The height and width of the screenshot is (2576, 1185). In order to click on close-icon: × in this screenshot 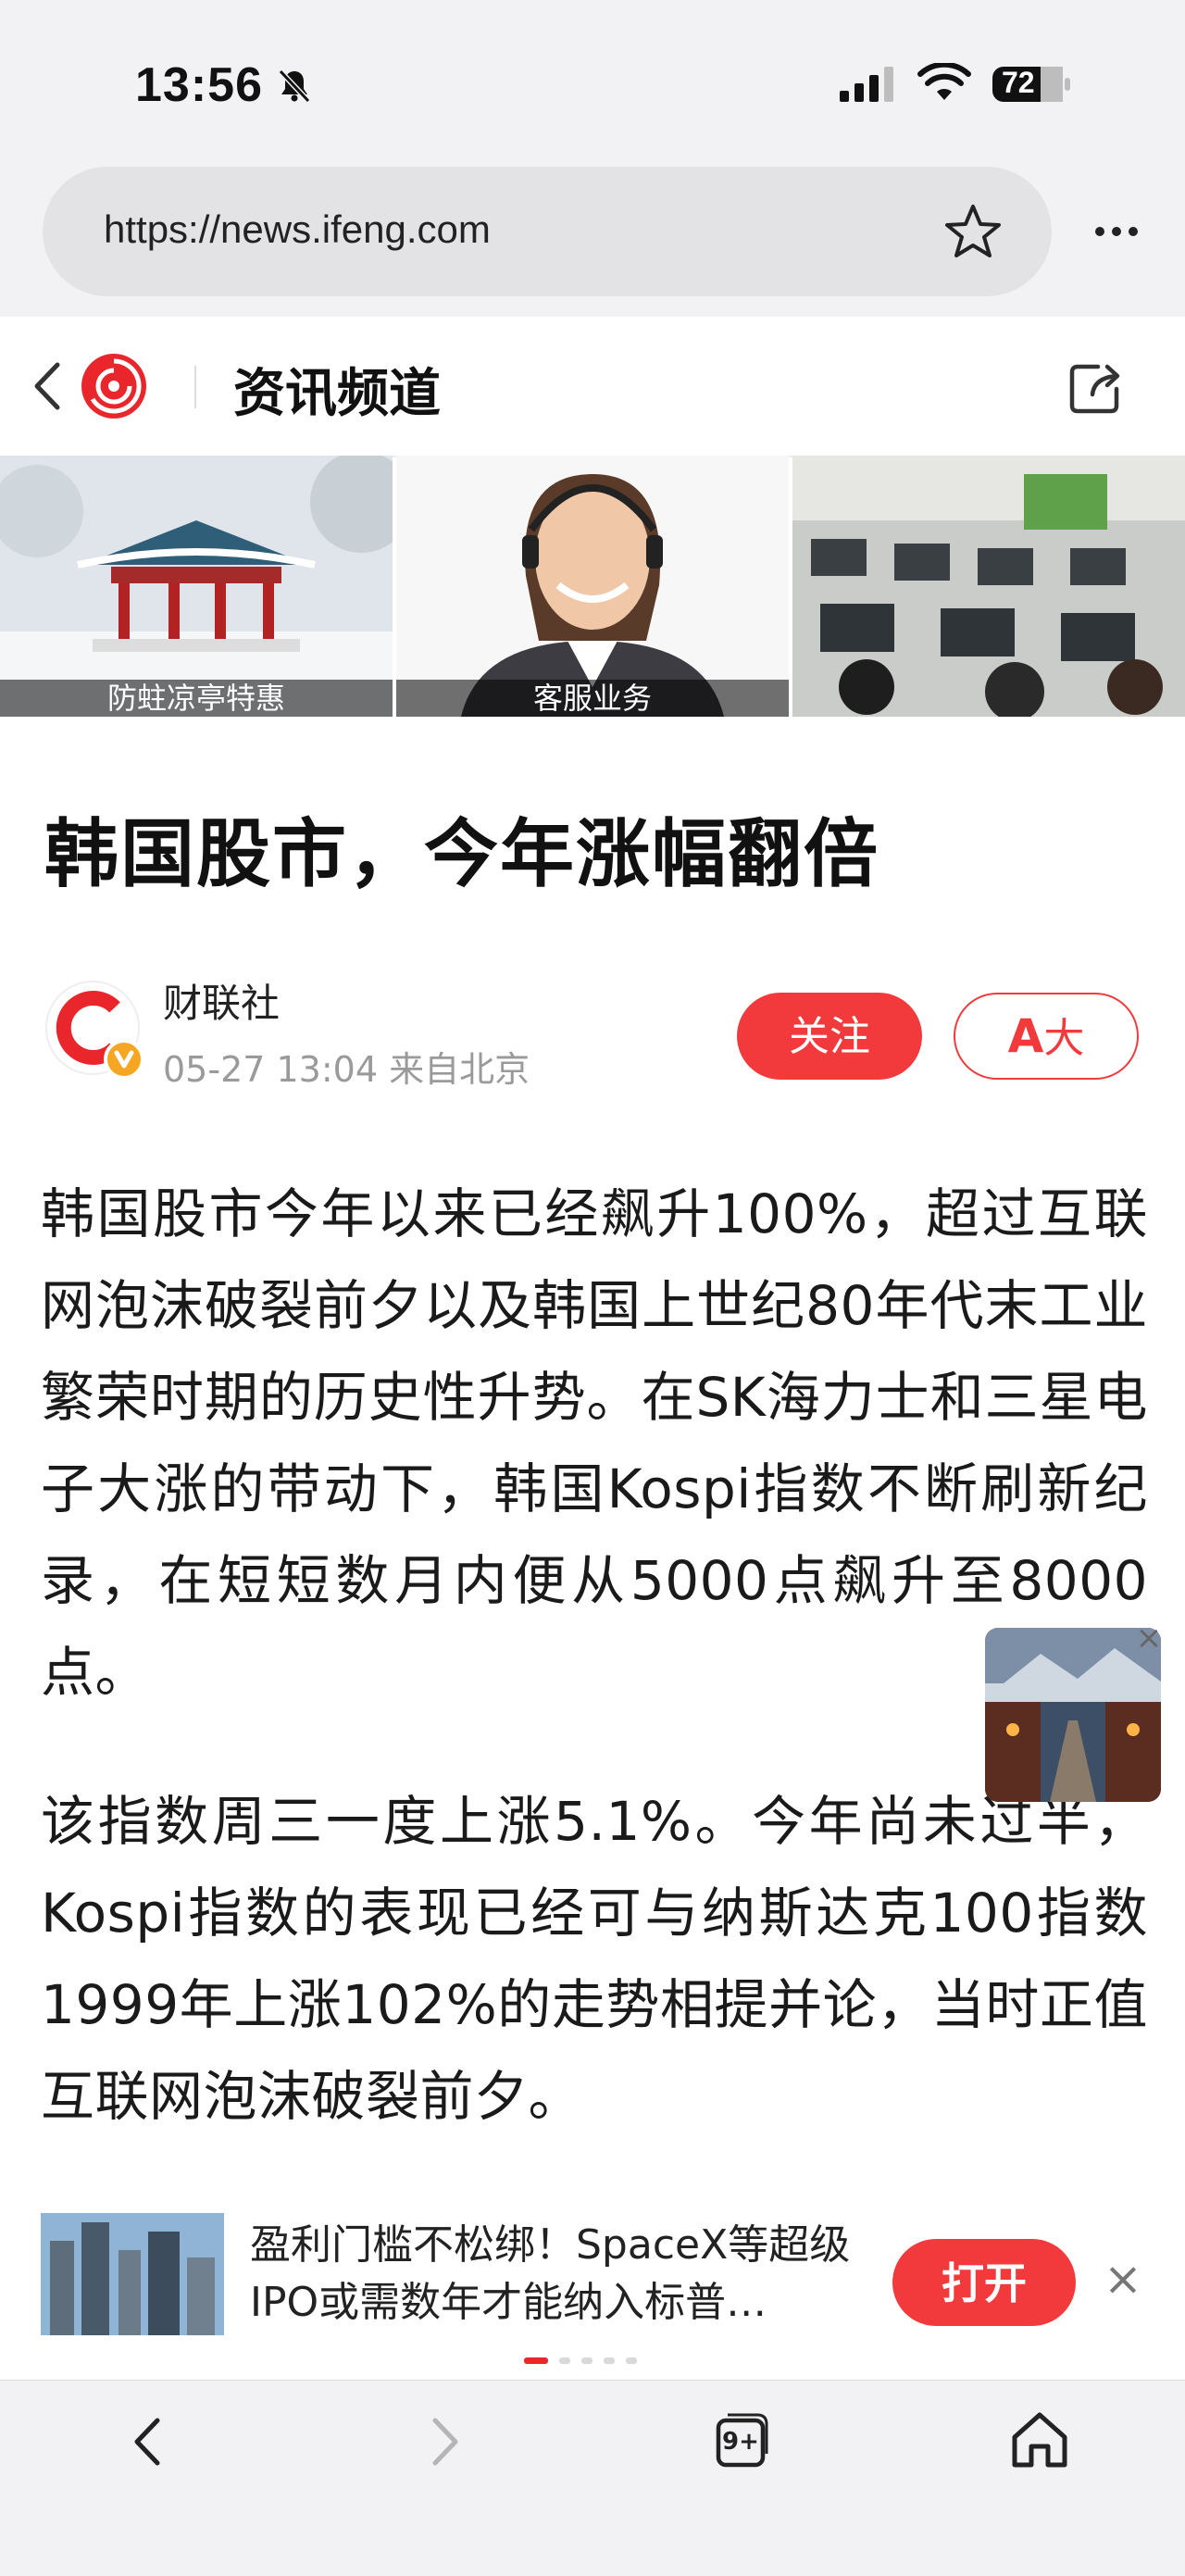, I will do `click(1123, 2279)`.